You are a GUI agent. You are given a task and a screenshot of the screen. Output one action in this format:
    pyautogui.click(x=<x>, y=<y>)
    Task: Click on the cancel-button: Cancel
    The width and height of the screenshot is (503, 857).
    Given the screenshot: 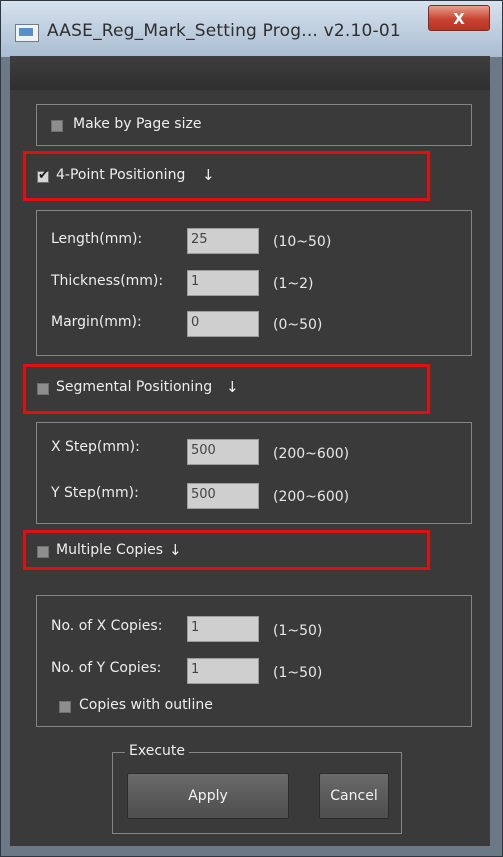 What is the action you would take?
    pyautogui.click(x=354, y=796)
    